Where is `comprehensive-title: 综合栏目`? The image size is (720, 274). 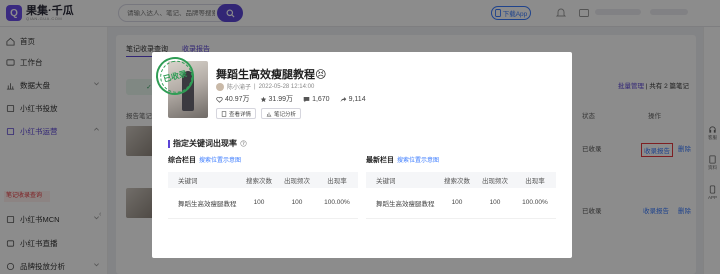 comprehensive-title: 综合栏目 is located at coordinates (182, 160).